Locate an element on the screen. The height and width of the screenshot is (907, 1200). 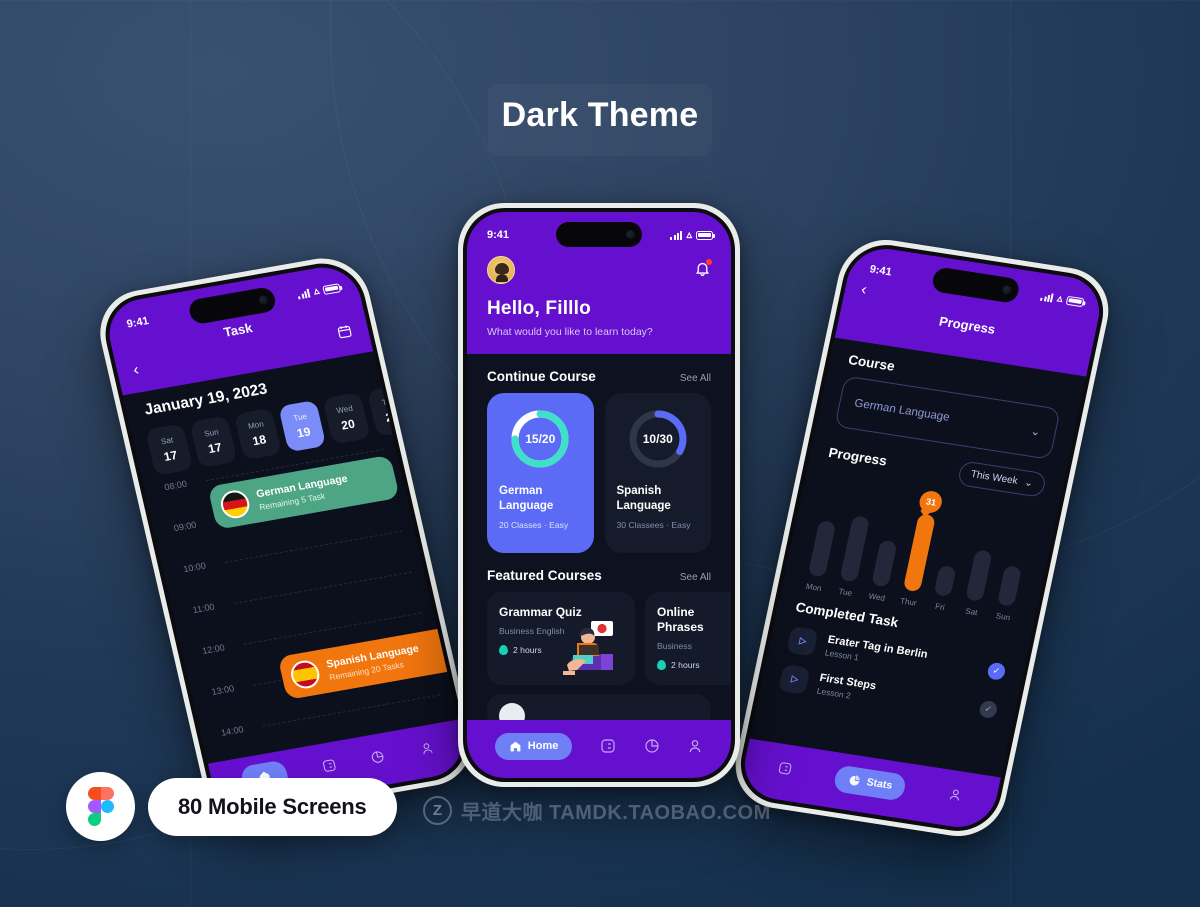
screens-count-badge: 80 Mobile Screens is located at coordinates (272, 807).